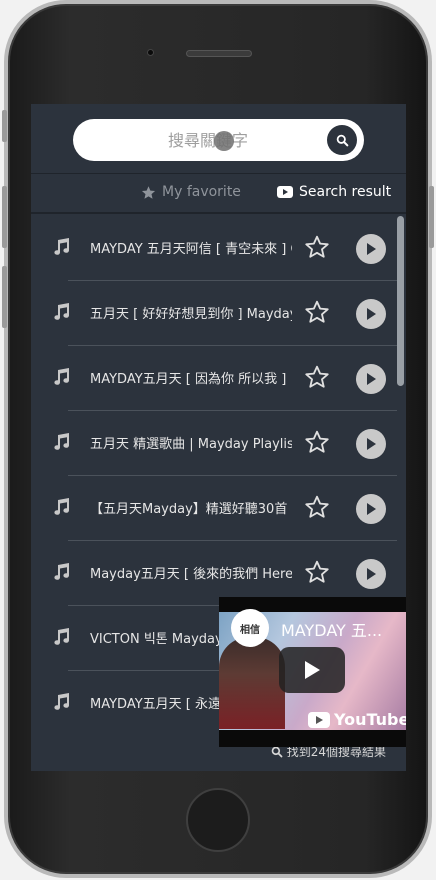 The height and width of the screenshot is (880, 436). What do you see at coordinates (150, 52) in the screenshot?
I see `front-camera` at bounding box center [150, 52].